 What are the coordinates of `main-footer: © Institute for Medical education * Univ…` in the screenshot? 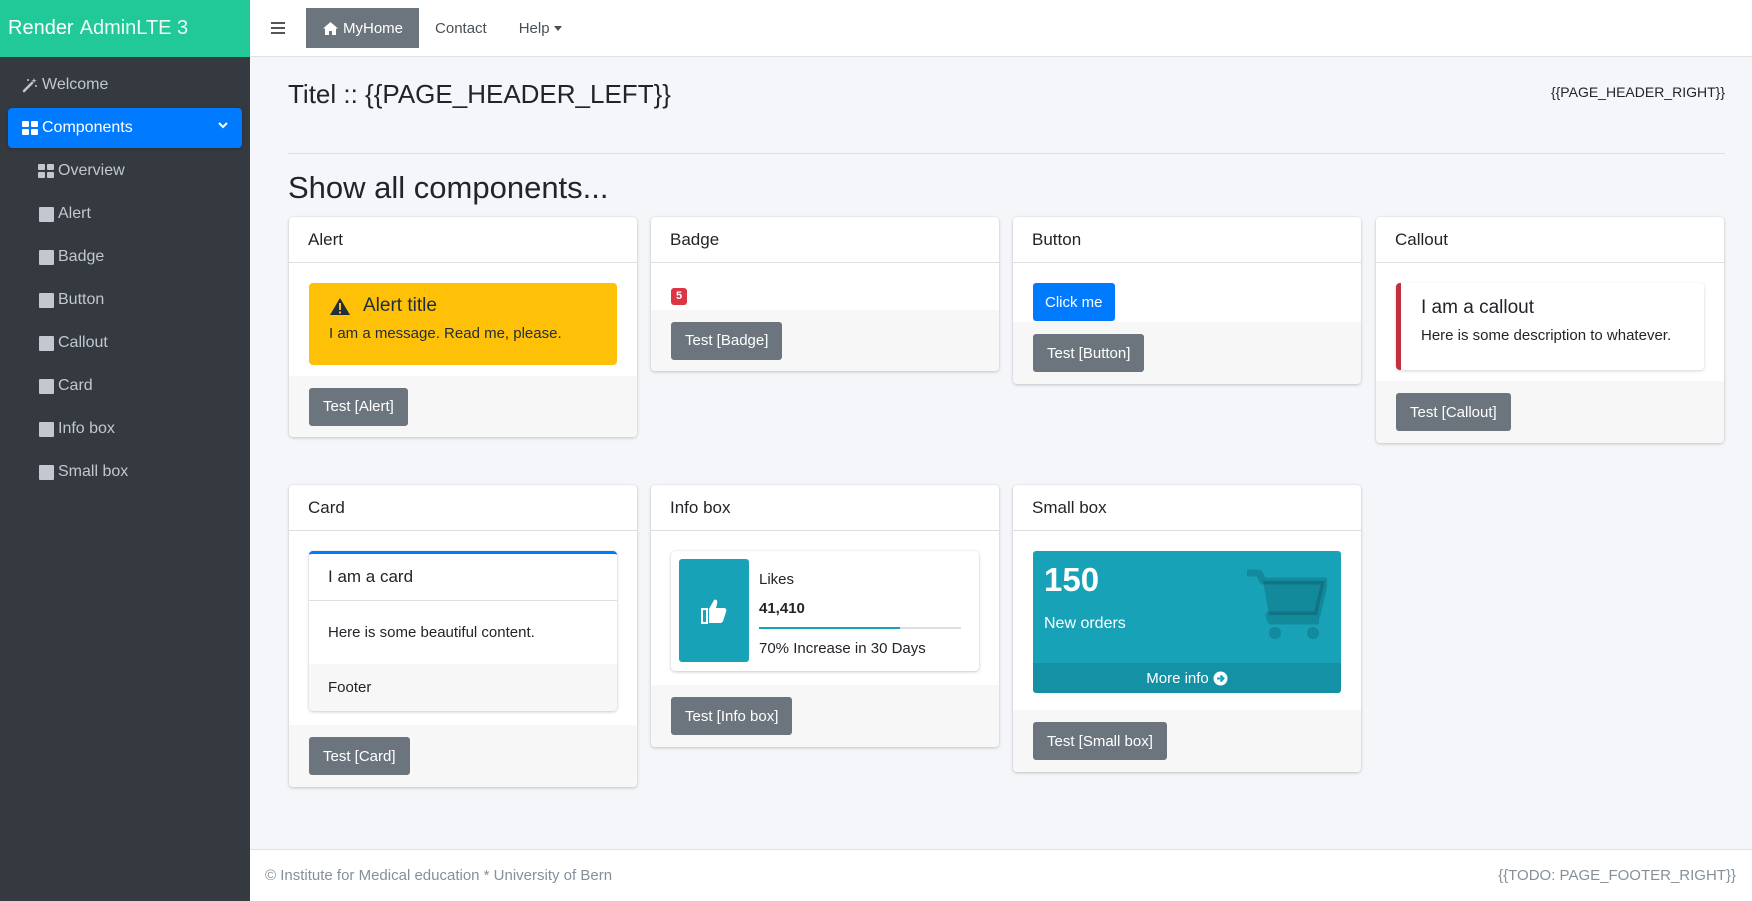 It's located at (1001, 875).